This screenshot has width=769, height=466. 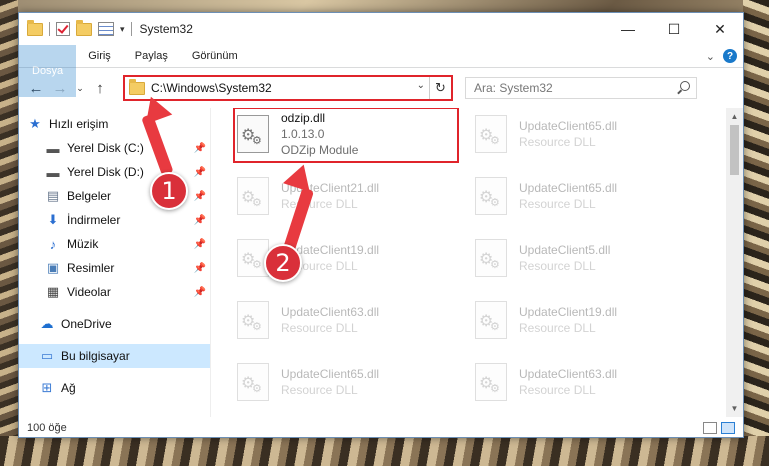 I want to click on sidebar-item-music: ♪ Müzik 📌, so click(x=114, y=244).